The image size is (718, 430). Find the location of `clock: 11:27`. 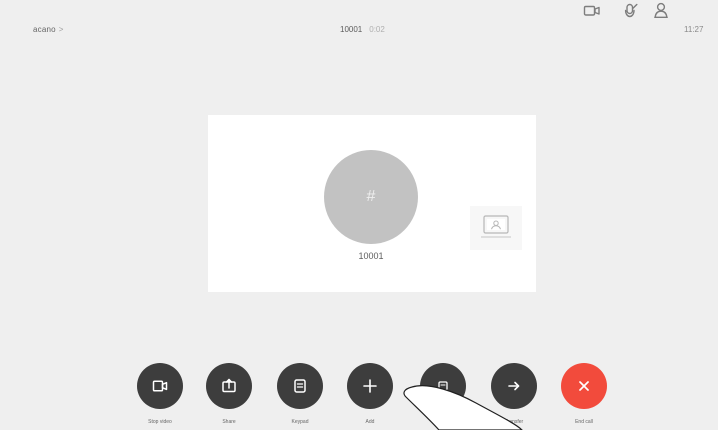

clock: 11:27 is located at coordinates (694, 29).